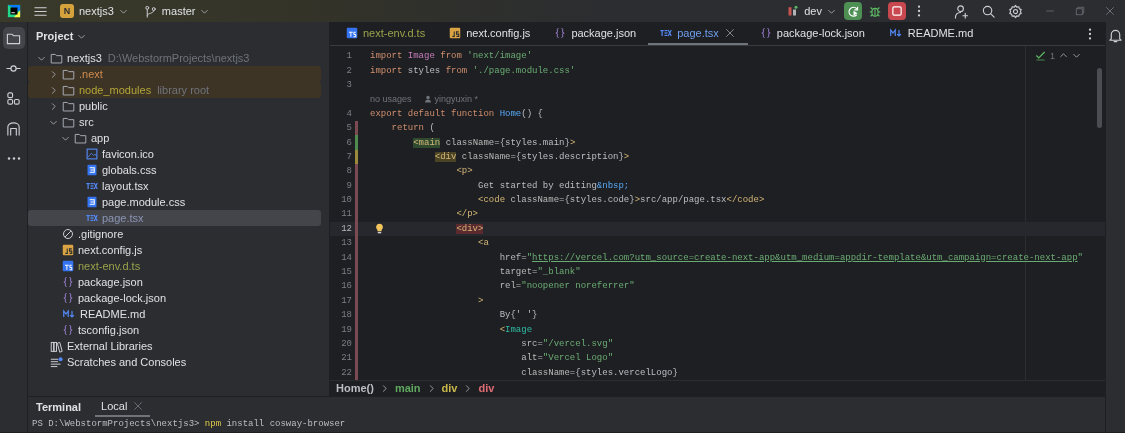  Describe the element at coordinates (567, 344) in the screenshot. I see `code-line: src="/vercel.svg"` at that location.